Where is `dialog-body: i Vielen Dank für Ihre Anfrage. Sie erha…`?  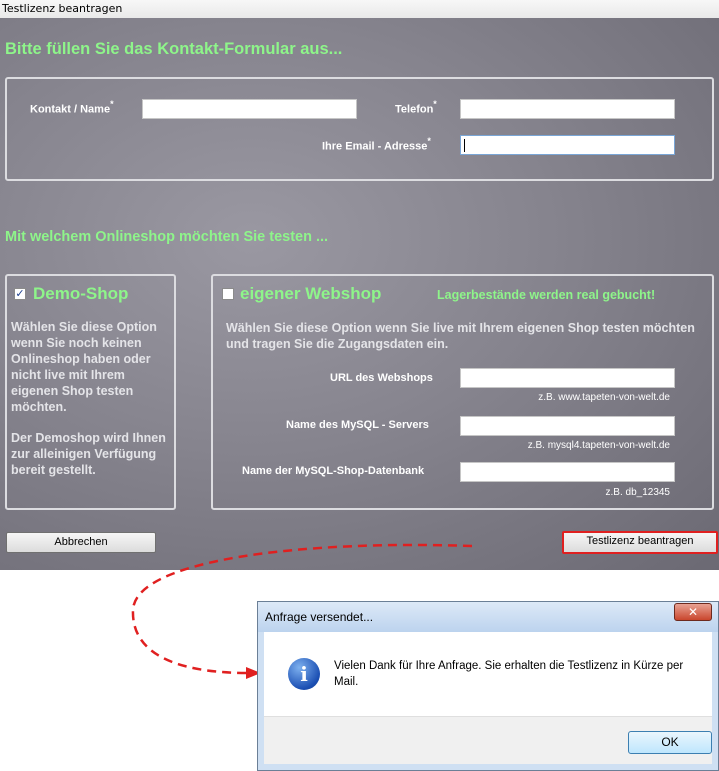
dialog-body: i Vielen Dank für Ihre Anfrage. Sie erha… is located at coordinates (488, 674).